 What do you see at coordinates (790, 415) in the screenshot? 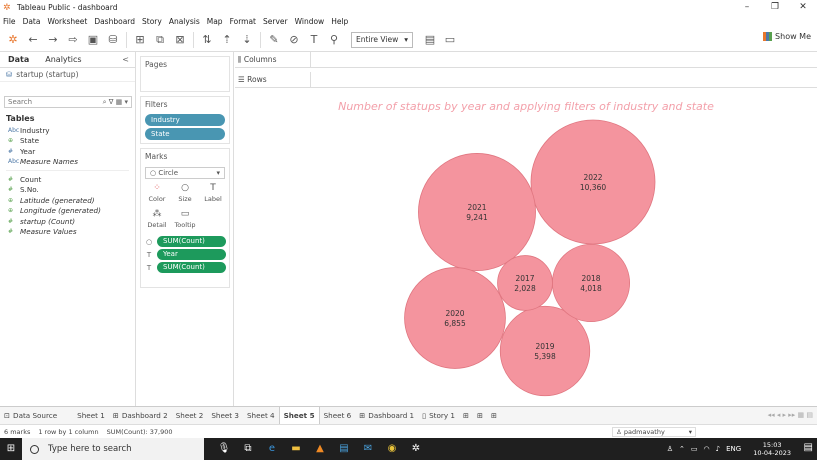
I see `sheet-navigation-icons: ◂◂ ◂ ▸ ▸▸ ▦ ▤` at bounding box center [790, 415].